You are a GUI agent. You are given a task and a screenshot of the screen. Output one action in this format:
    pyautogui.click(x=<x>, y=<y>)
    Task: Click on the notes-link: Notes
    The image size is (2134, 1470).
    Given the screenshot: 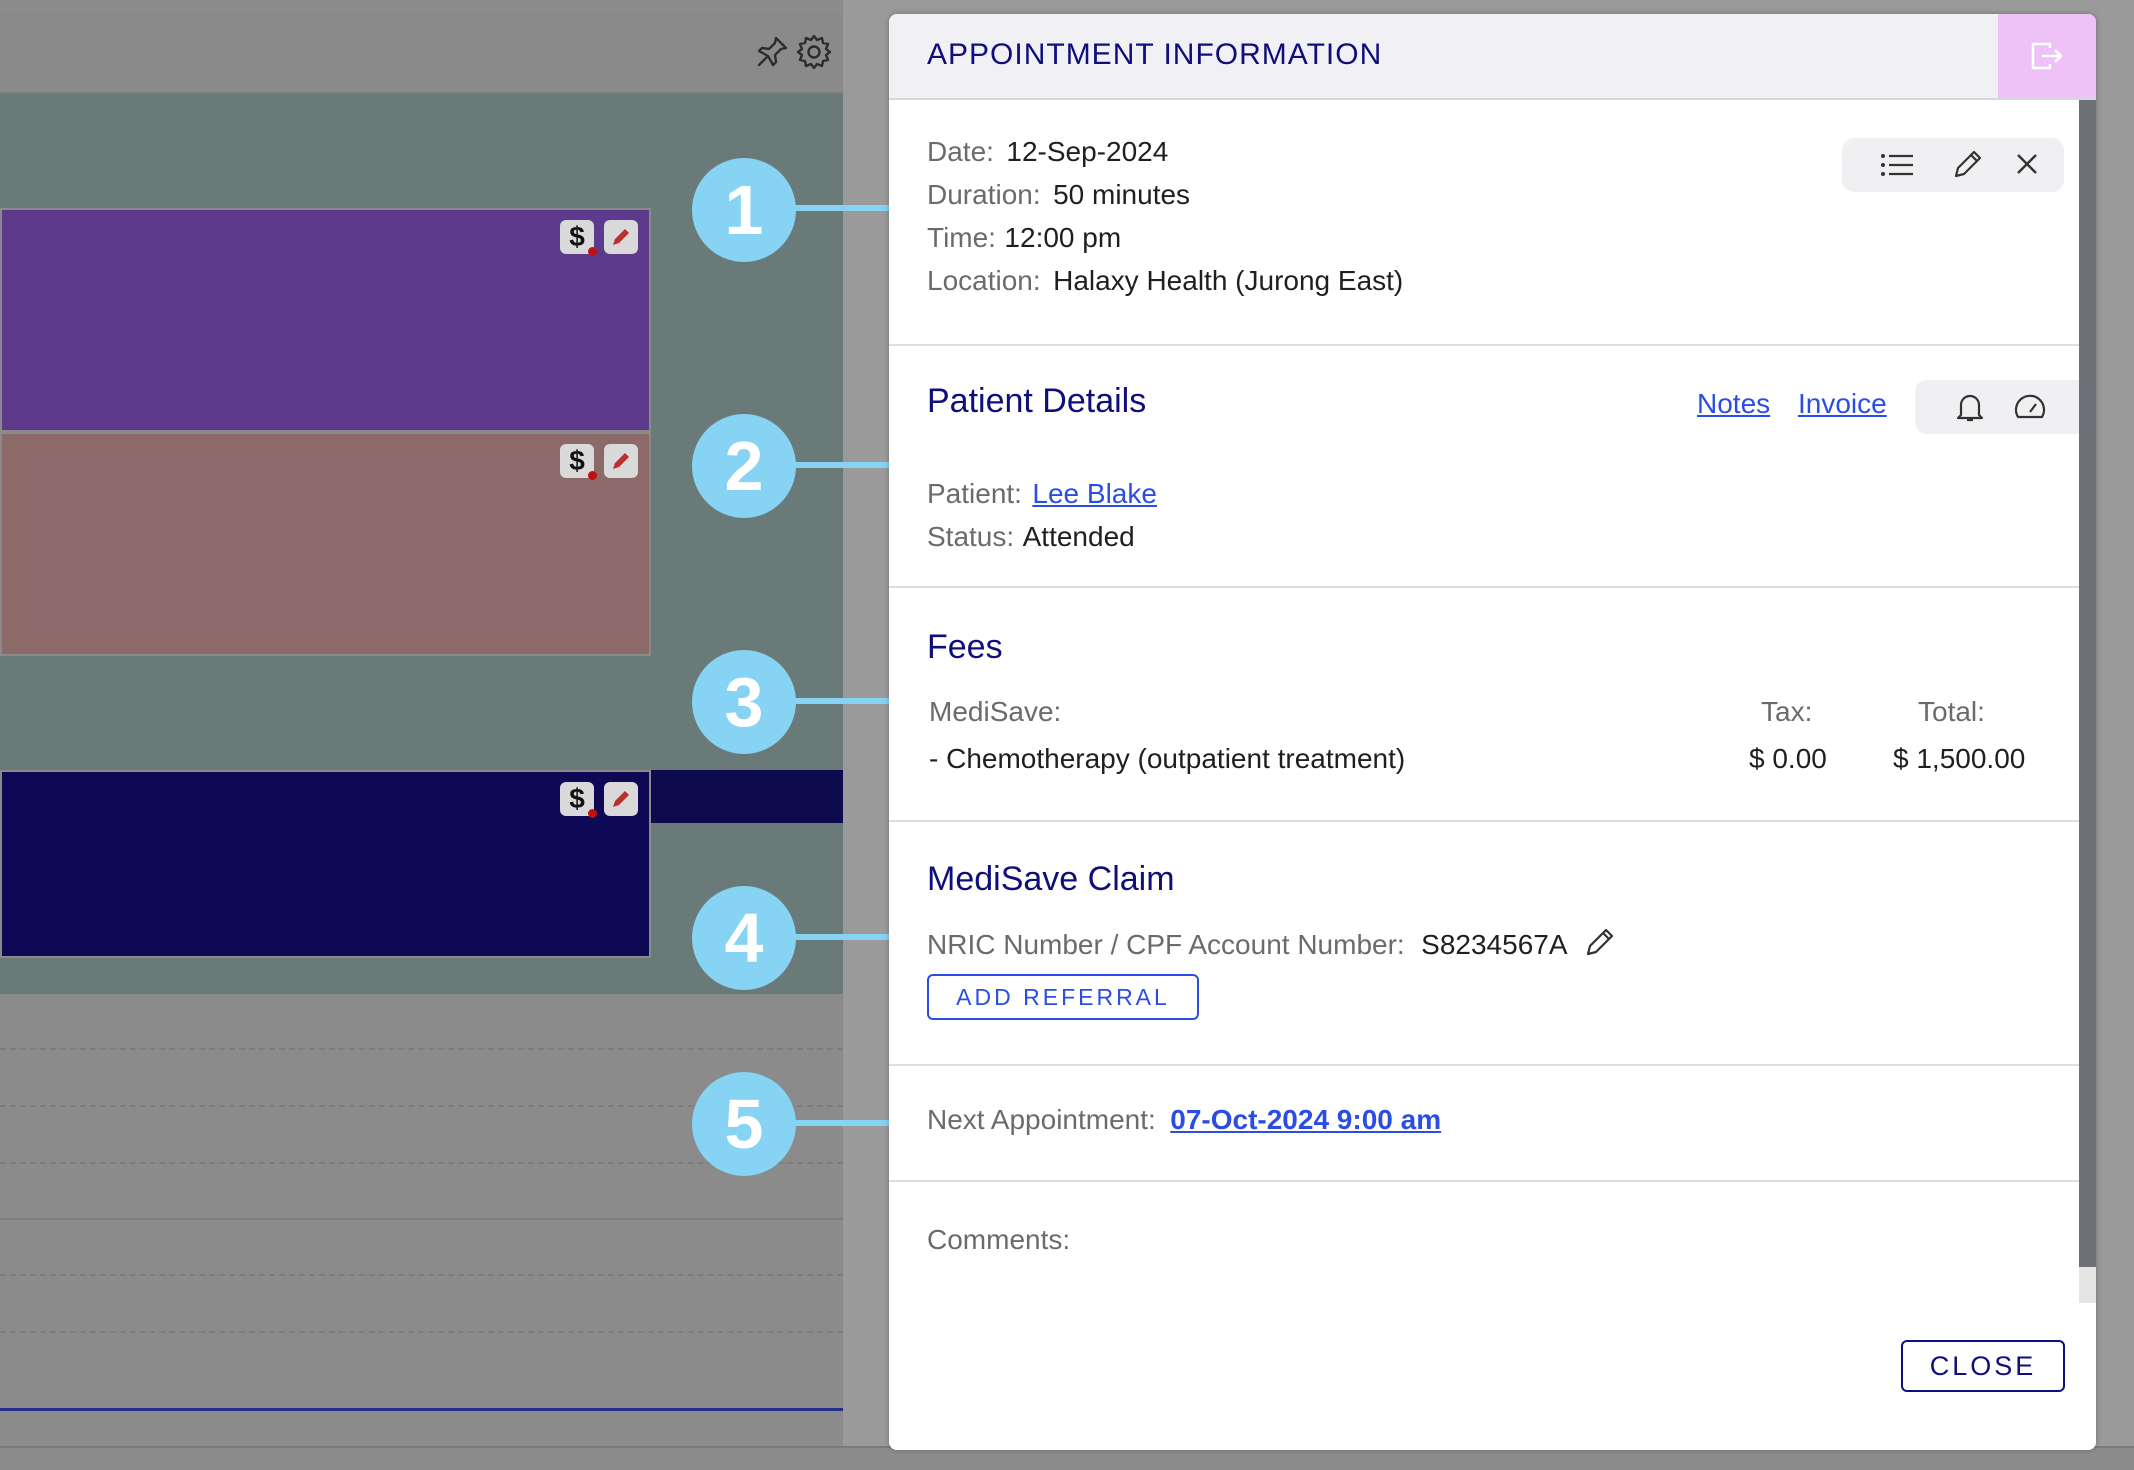 What is the action you would take?
    pyautogui.click(x=1733, y=404)
    